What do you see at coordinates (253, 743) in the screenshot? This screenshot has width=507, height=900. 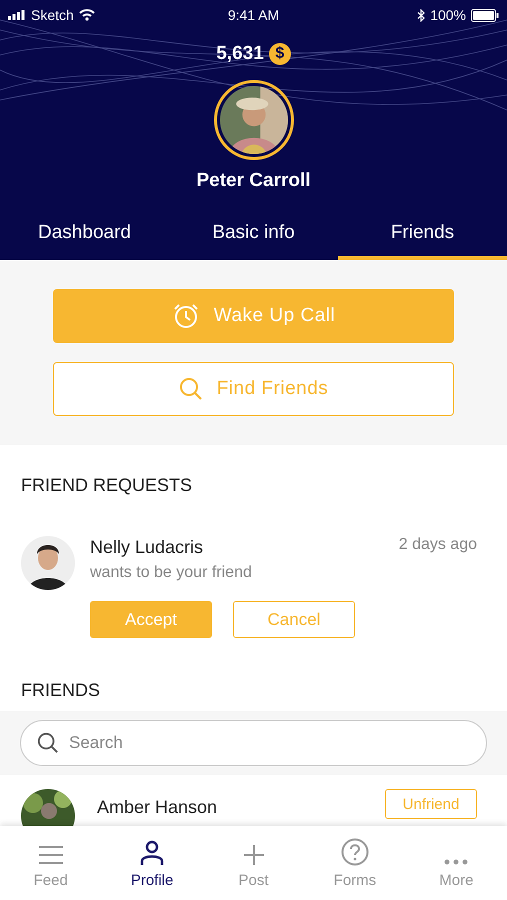 I see `search-field: Search` at bounding box center [253, 743].